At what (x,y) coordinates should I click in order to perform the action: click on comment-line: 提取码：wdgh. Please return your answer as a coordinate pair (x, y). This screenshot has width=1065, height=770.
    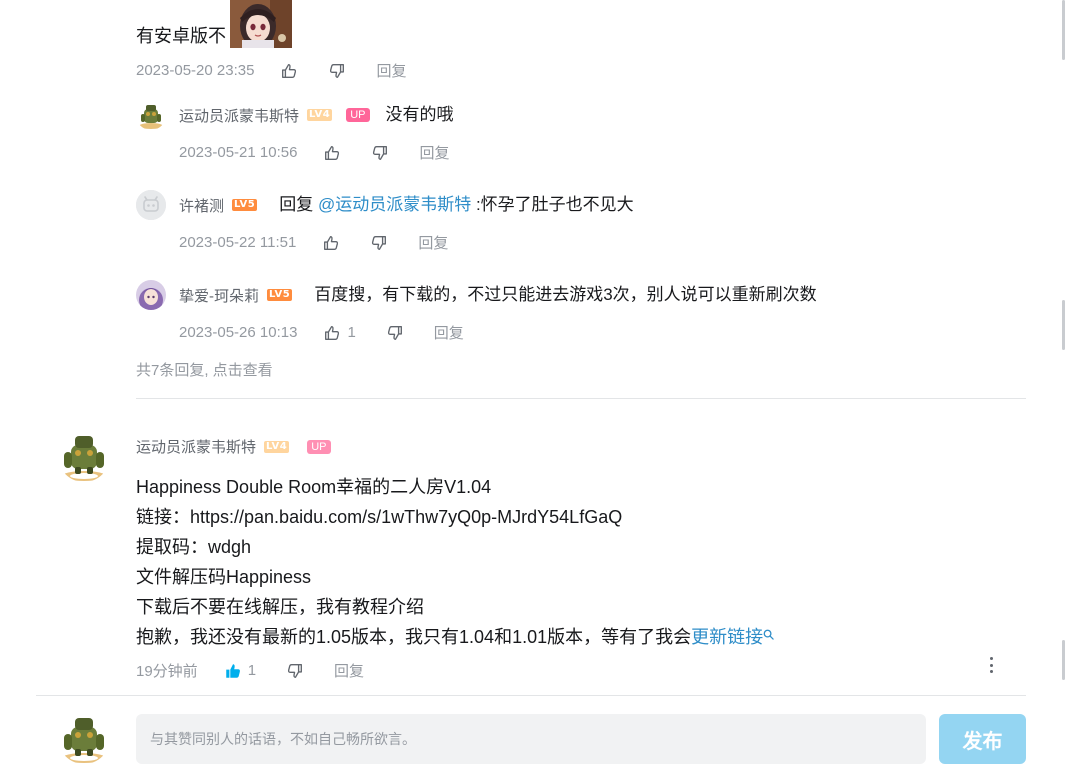
    Looking at the image, I should click on (194, 547).